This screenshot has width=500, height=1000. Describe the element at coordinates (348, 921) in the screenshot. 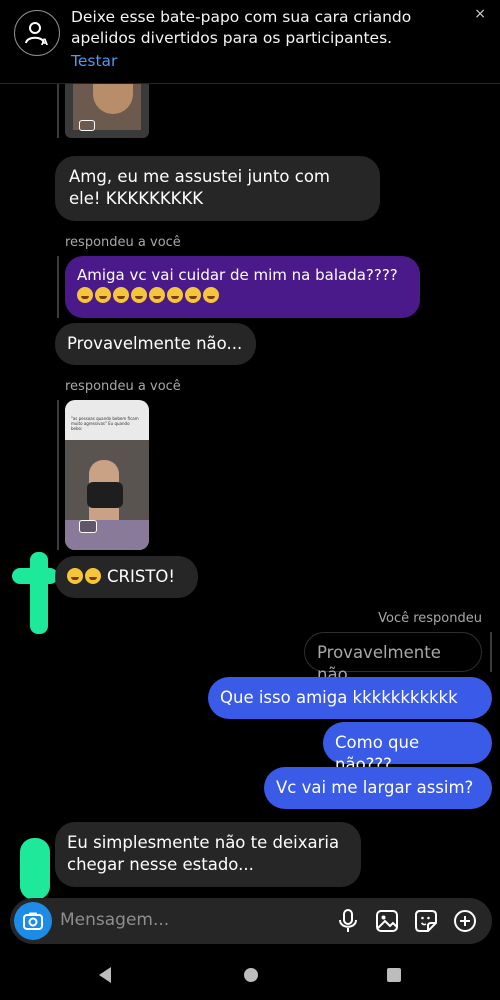

I see `microphone-icon` at that location.